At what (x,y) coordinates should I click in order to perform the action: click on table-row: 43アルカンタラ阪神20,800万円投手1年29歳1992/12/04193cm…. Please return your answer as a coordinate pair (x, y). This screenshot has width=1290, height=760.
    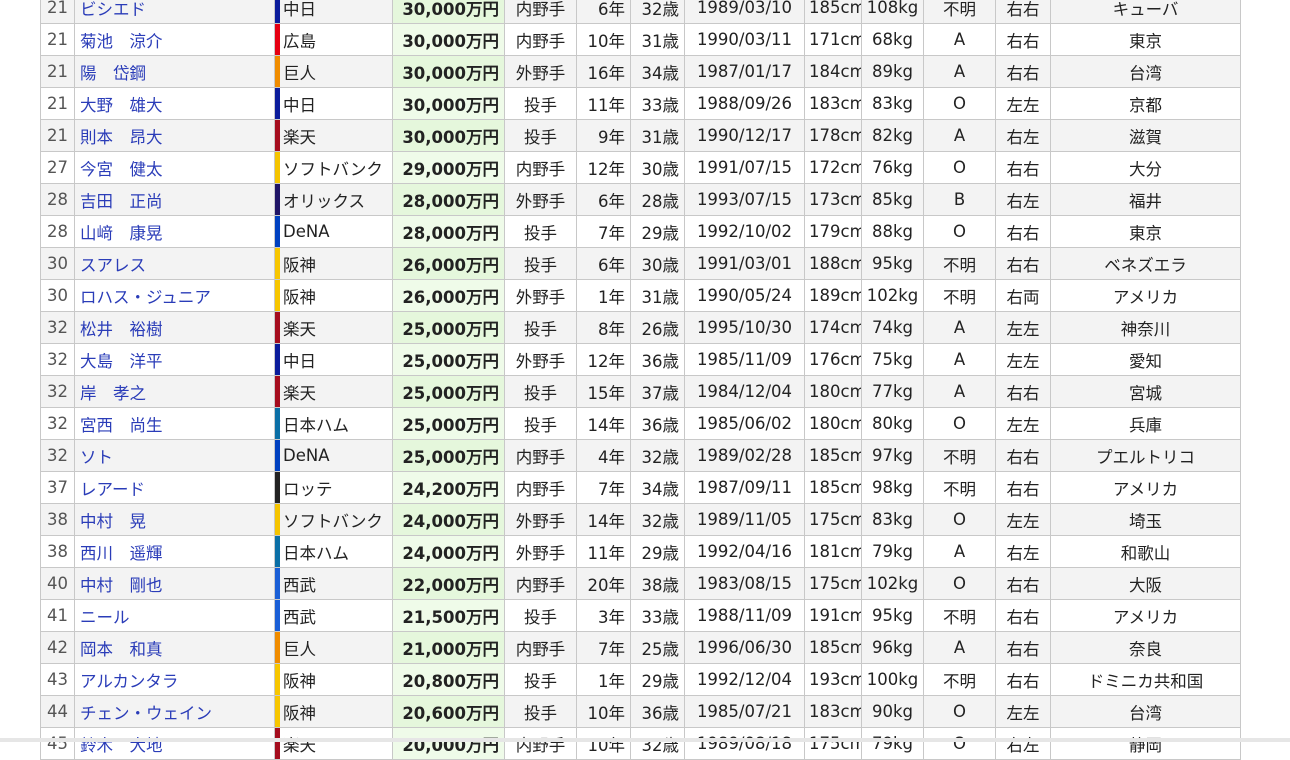
    Looking at the image, I should click on (641, 680).